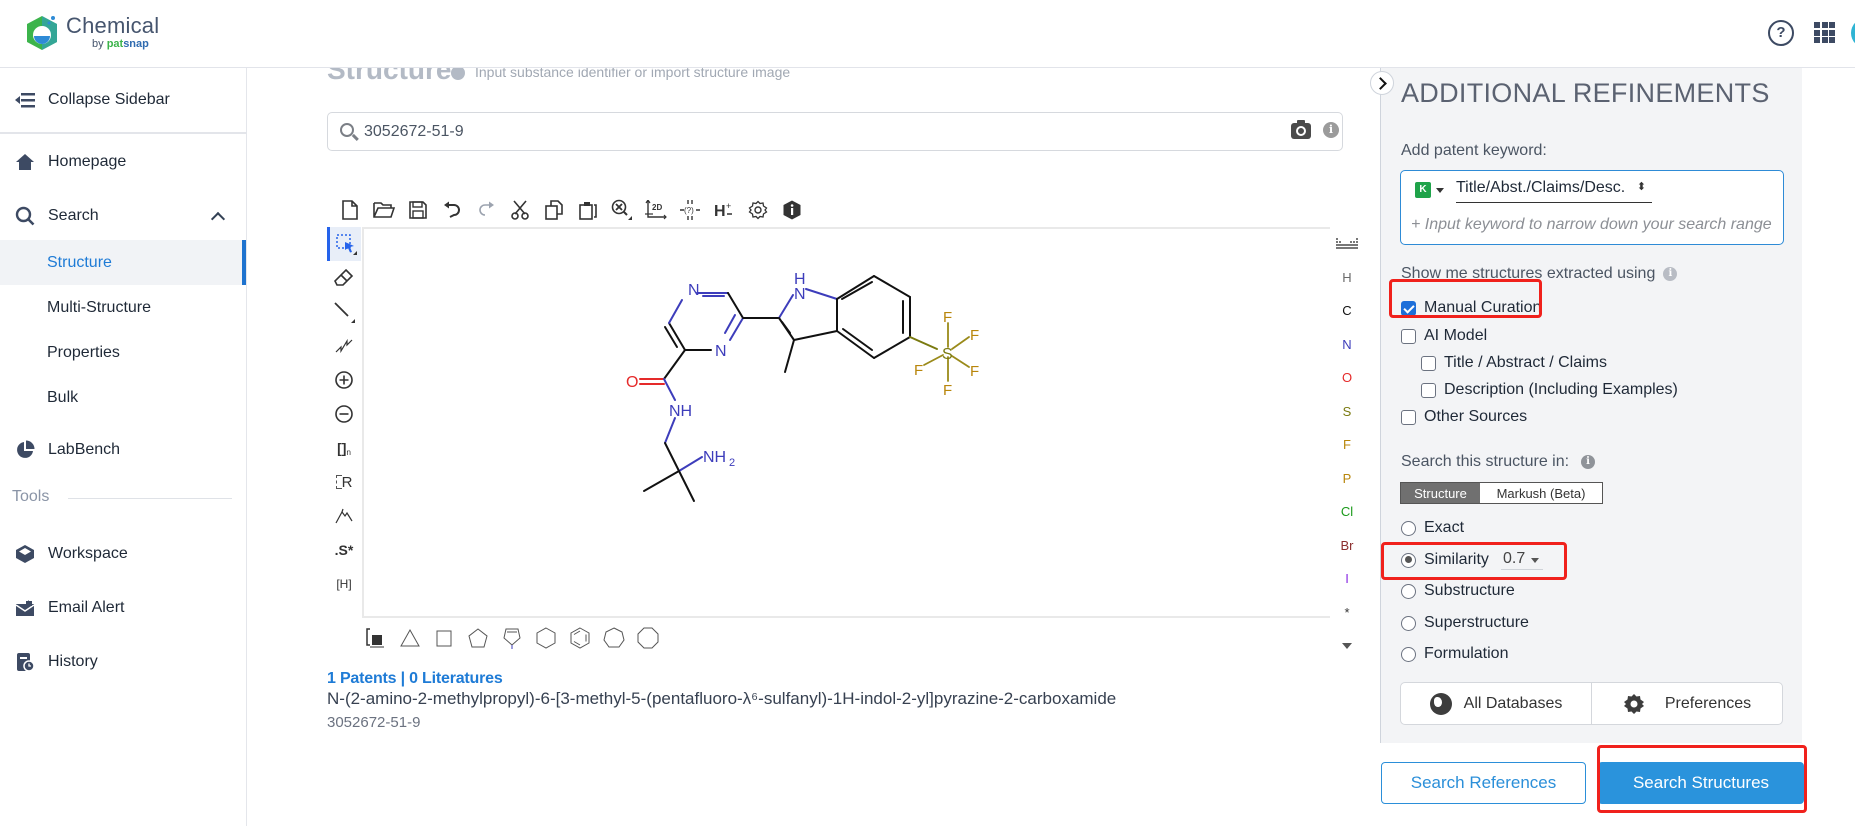  Describe the element at coordinates (344, 278) in the screenshot. I see `eraser-tool-icon` at that location.